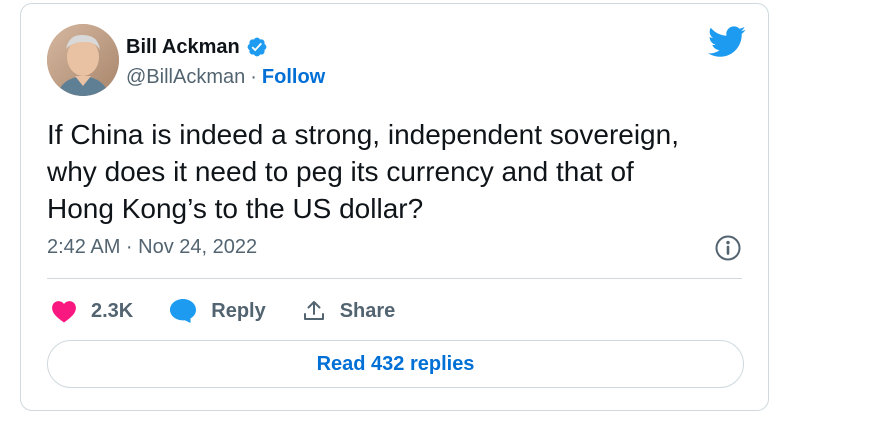 The width and height of the screenshot is (875, 434). I want to click on avatar, so click(83, 60).